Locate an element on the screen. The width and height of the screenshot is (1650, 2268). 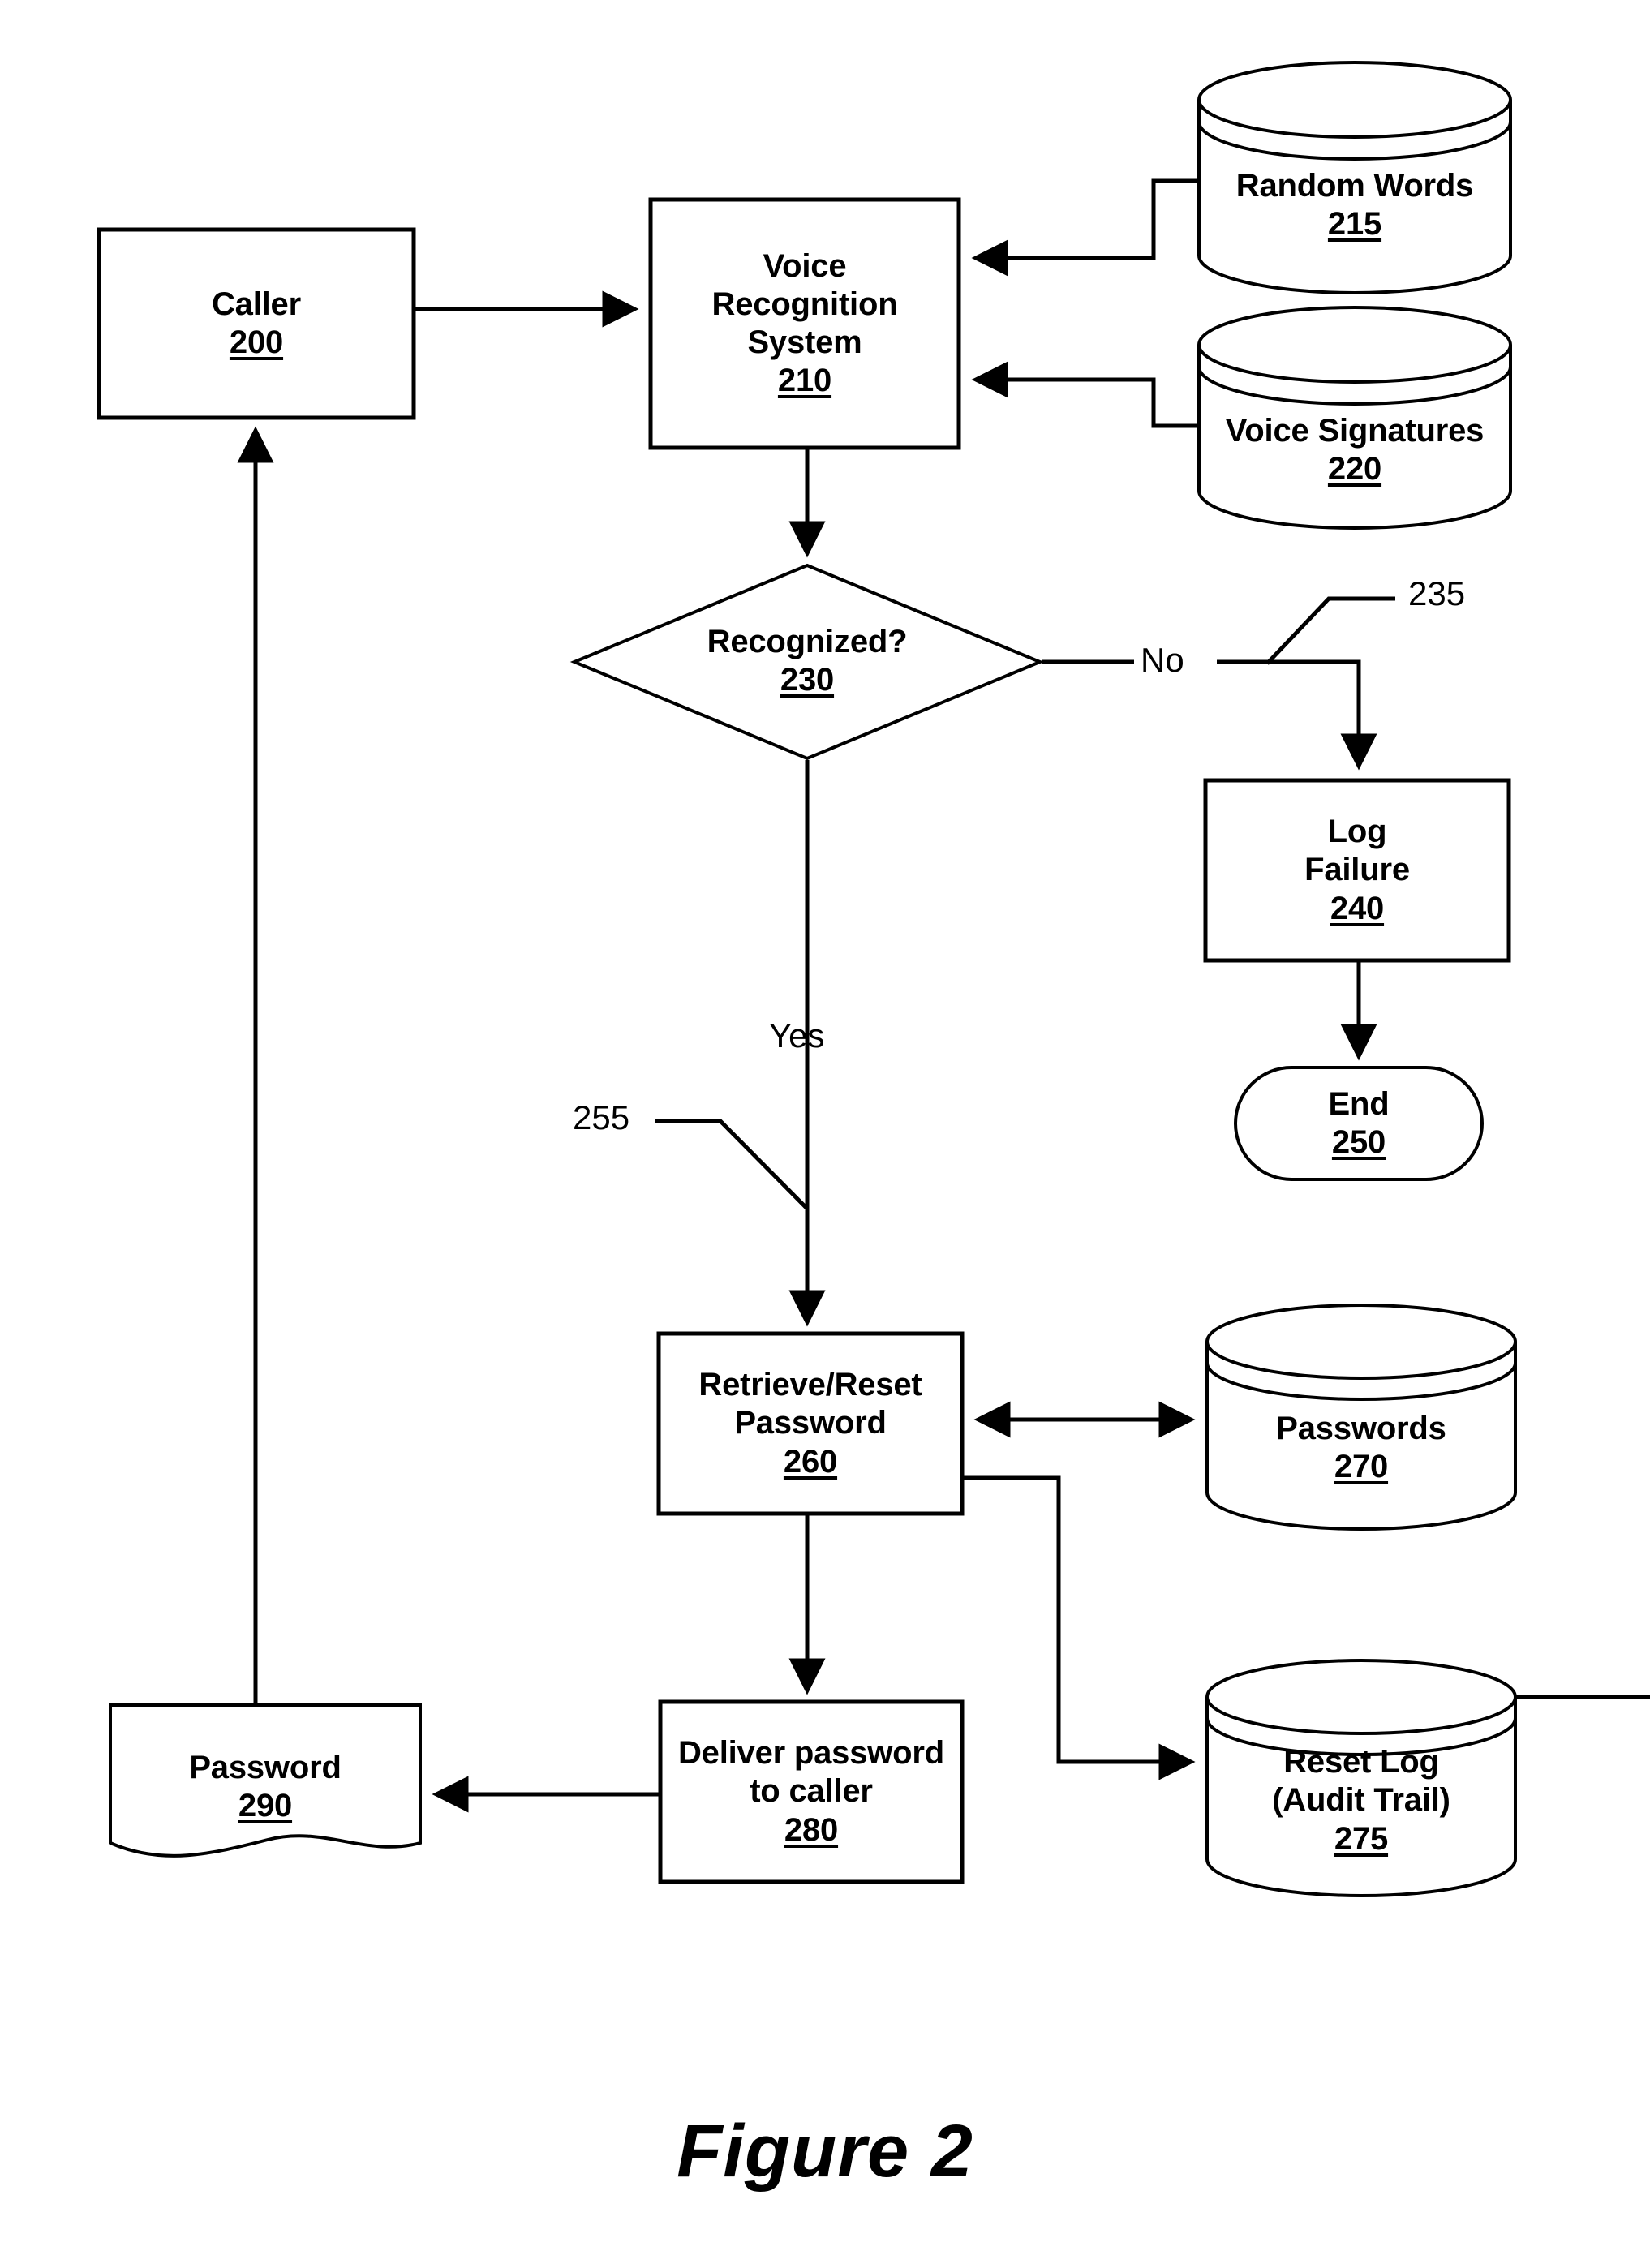
passwords-cylinder is located at coordinates (1361, 1417).